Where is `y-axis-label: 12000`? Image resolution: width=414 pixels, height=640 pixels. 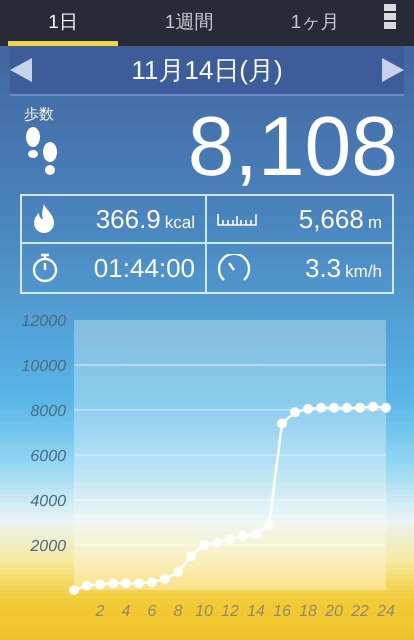
y-axis-label: 12000 is located at coordinates (44, 321).